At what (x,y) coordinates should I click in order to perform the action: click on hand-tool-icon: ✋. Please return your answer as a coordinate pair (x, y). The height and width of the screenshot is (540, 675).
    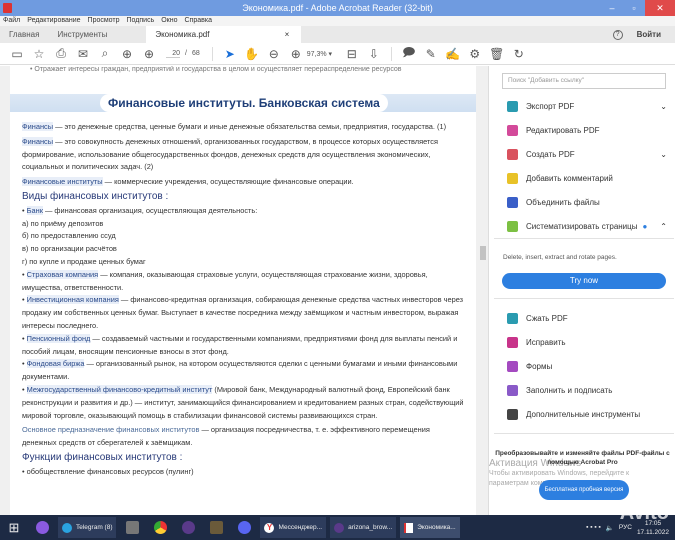
    Looking at the image, I should click on (252, 54).